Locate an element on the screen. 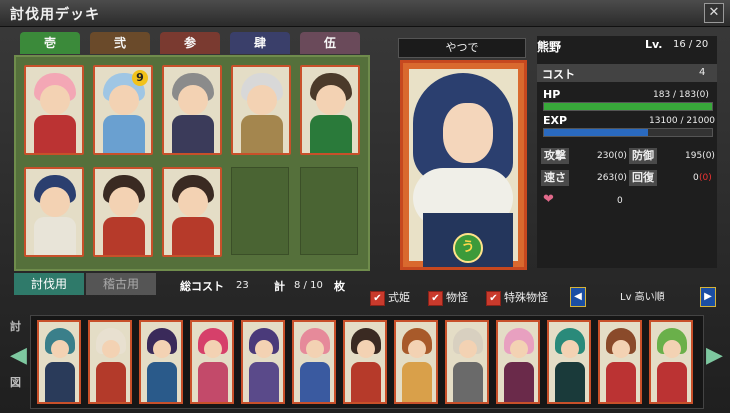  count-value: 8 / 10 is located at coordinates (308, 285).